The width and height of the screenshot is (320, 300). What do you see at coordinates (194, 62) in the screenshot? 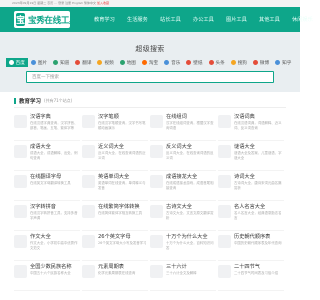
I see `search-engine-tab: 壁纸` at bounding box center [194, 62].